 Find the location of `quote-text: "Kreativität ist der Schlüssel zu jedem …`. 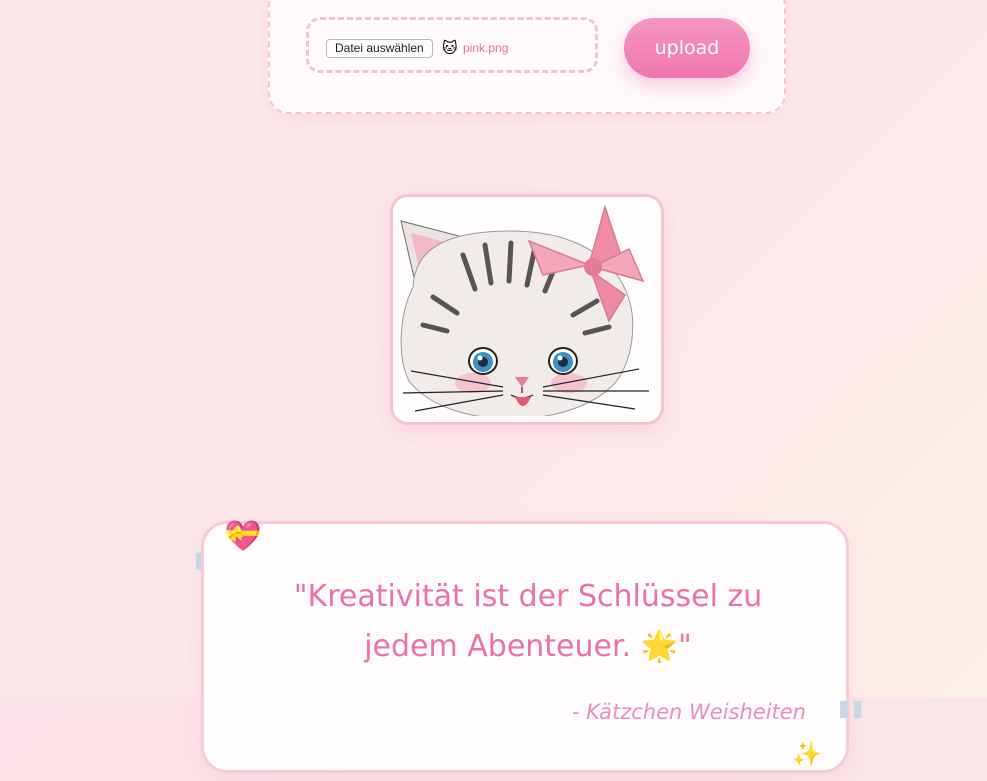

quote-text: "Kreativität ist der Schlüssel zu jedem … is located at coordinates (528, 621).